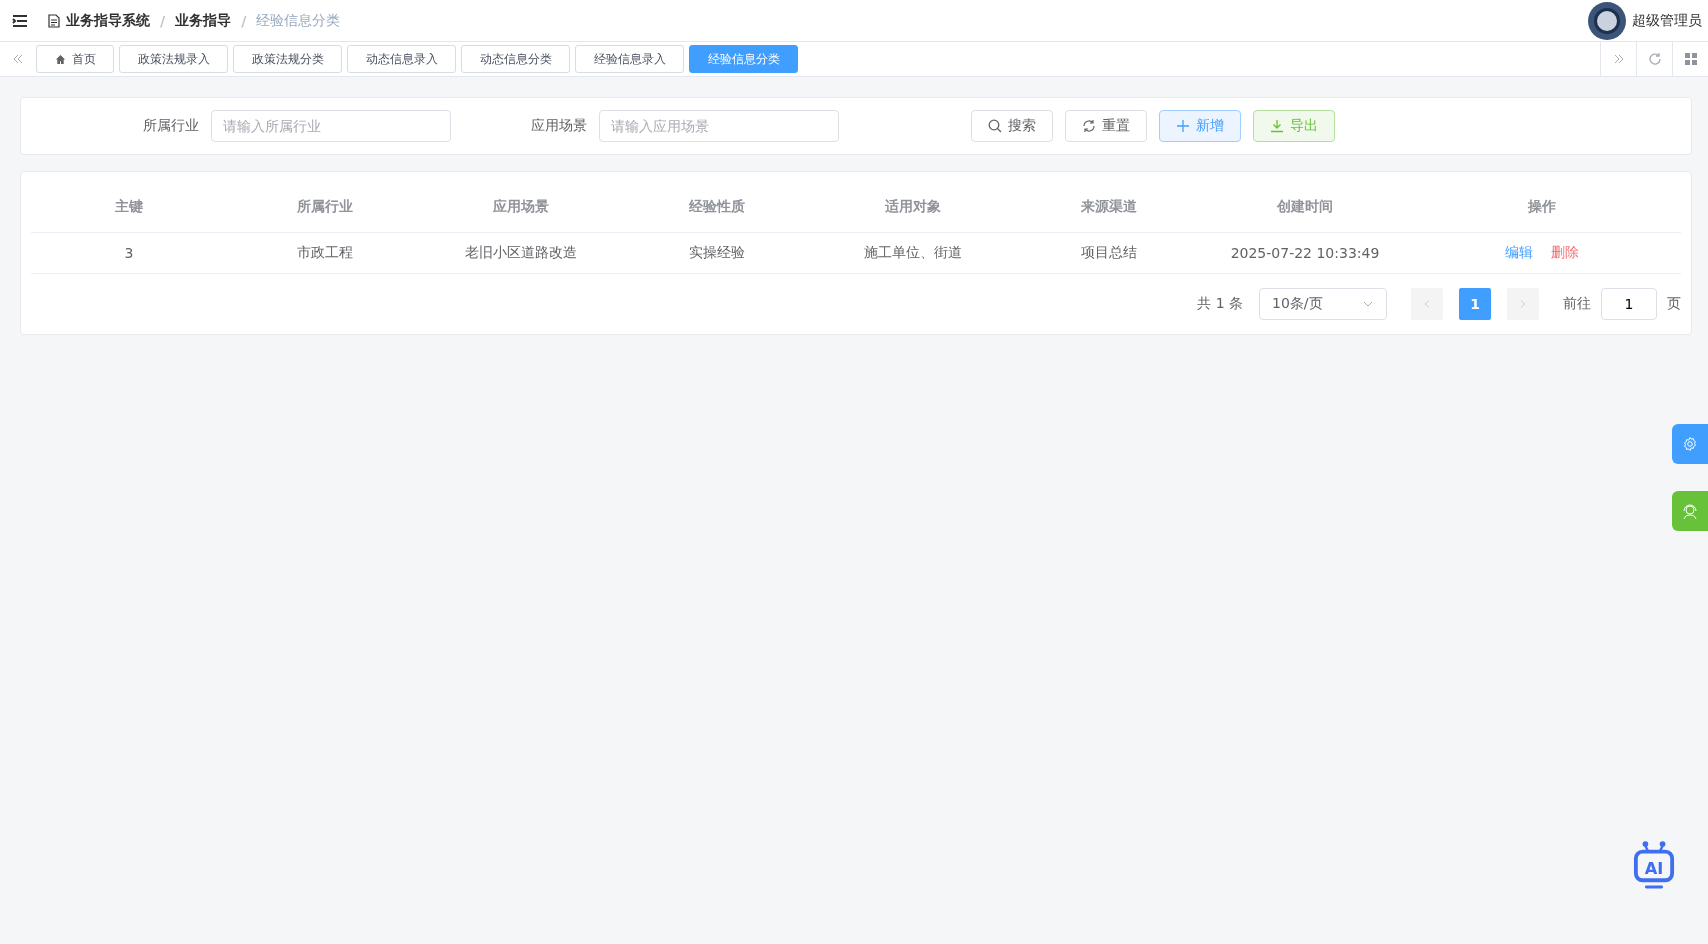  What do you see at coordinates (629, 59) in the screenshot?
I see `tab: 经验信息录入` at bounding box center [629, 59].